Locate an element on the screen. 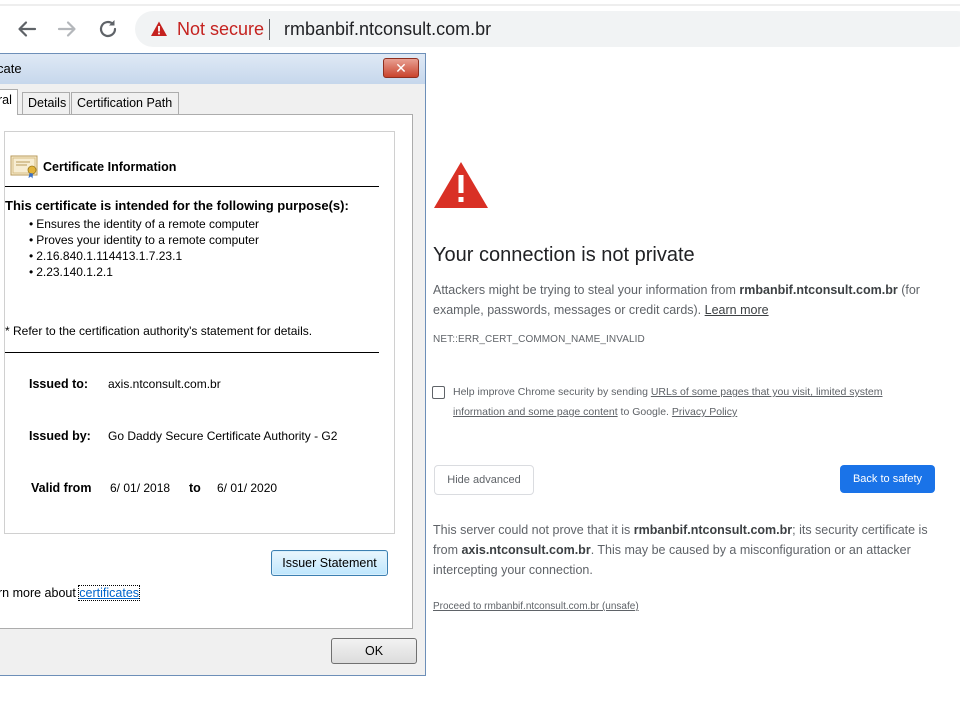 Image resolution: width=960 pixels, height=704 pixels. back-button is located at coordinates (27, 29).